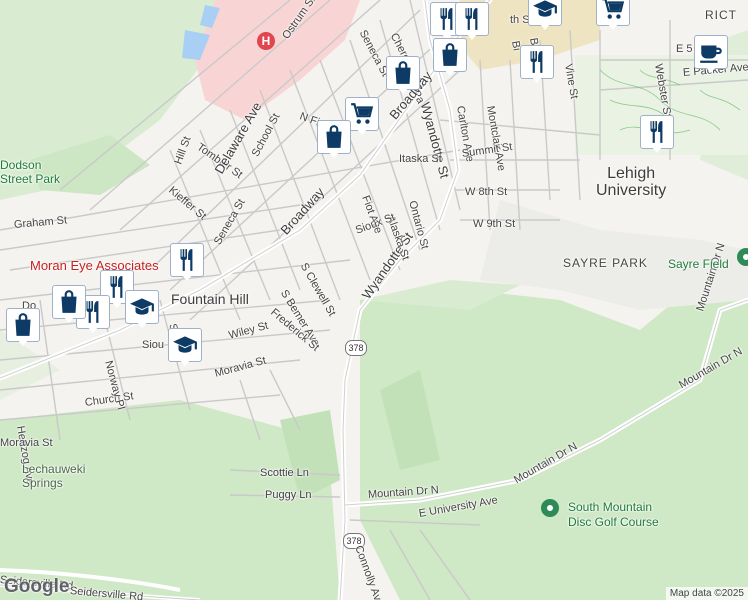 The width and height of the screenshot is (748, 600). I want to click on google-logo: Google, so click(37, 586).